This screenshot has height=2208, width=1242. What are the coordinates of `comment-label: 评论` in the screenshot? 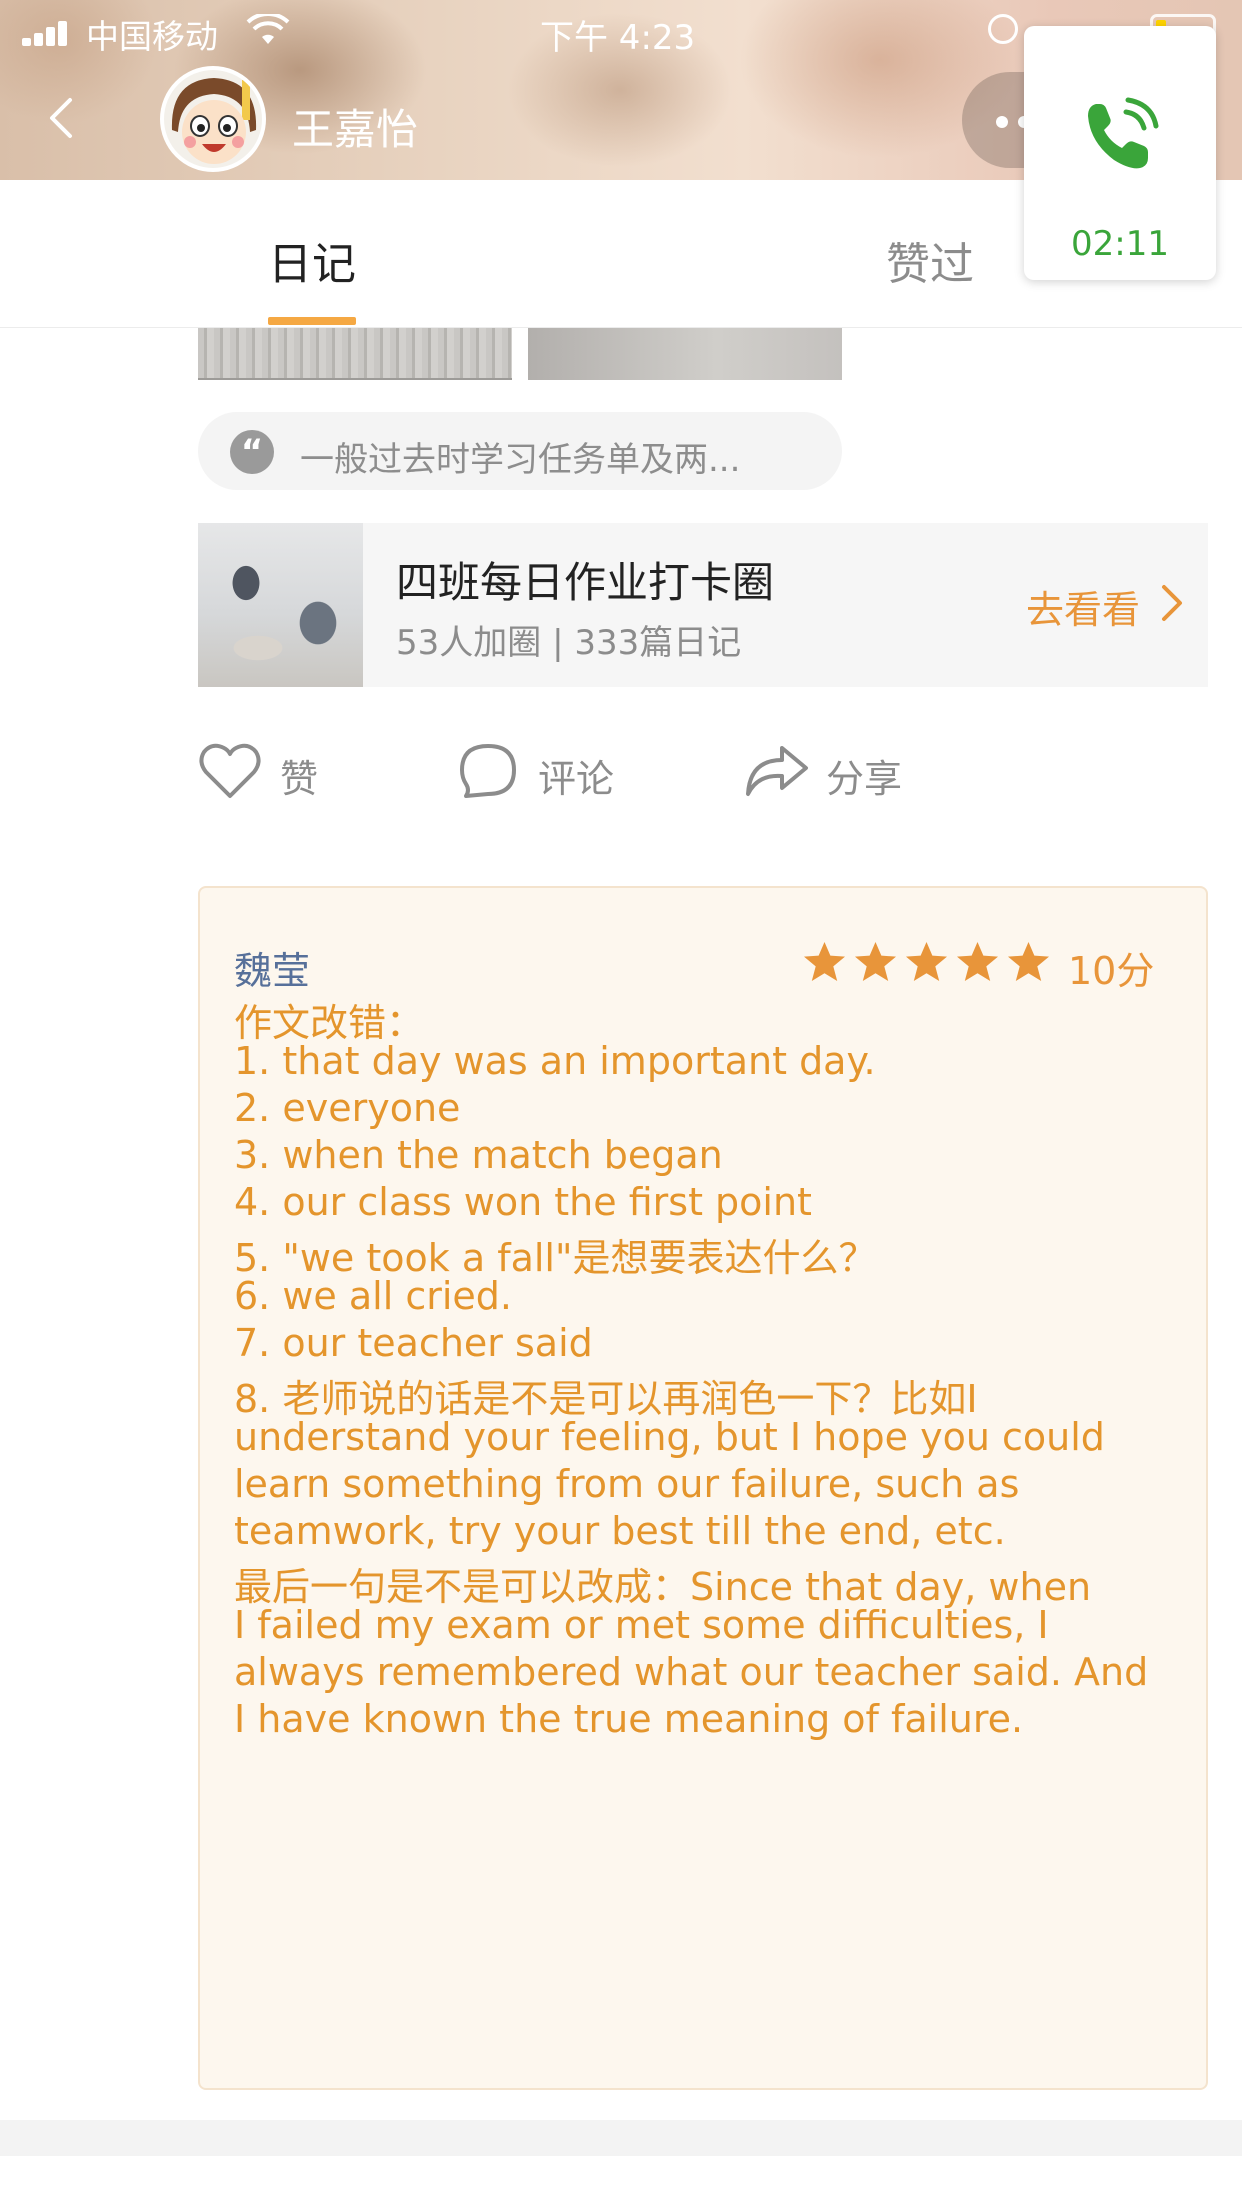 It's located at (576, 779).